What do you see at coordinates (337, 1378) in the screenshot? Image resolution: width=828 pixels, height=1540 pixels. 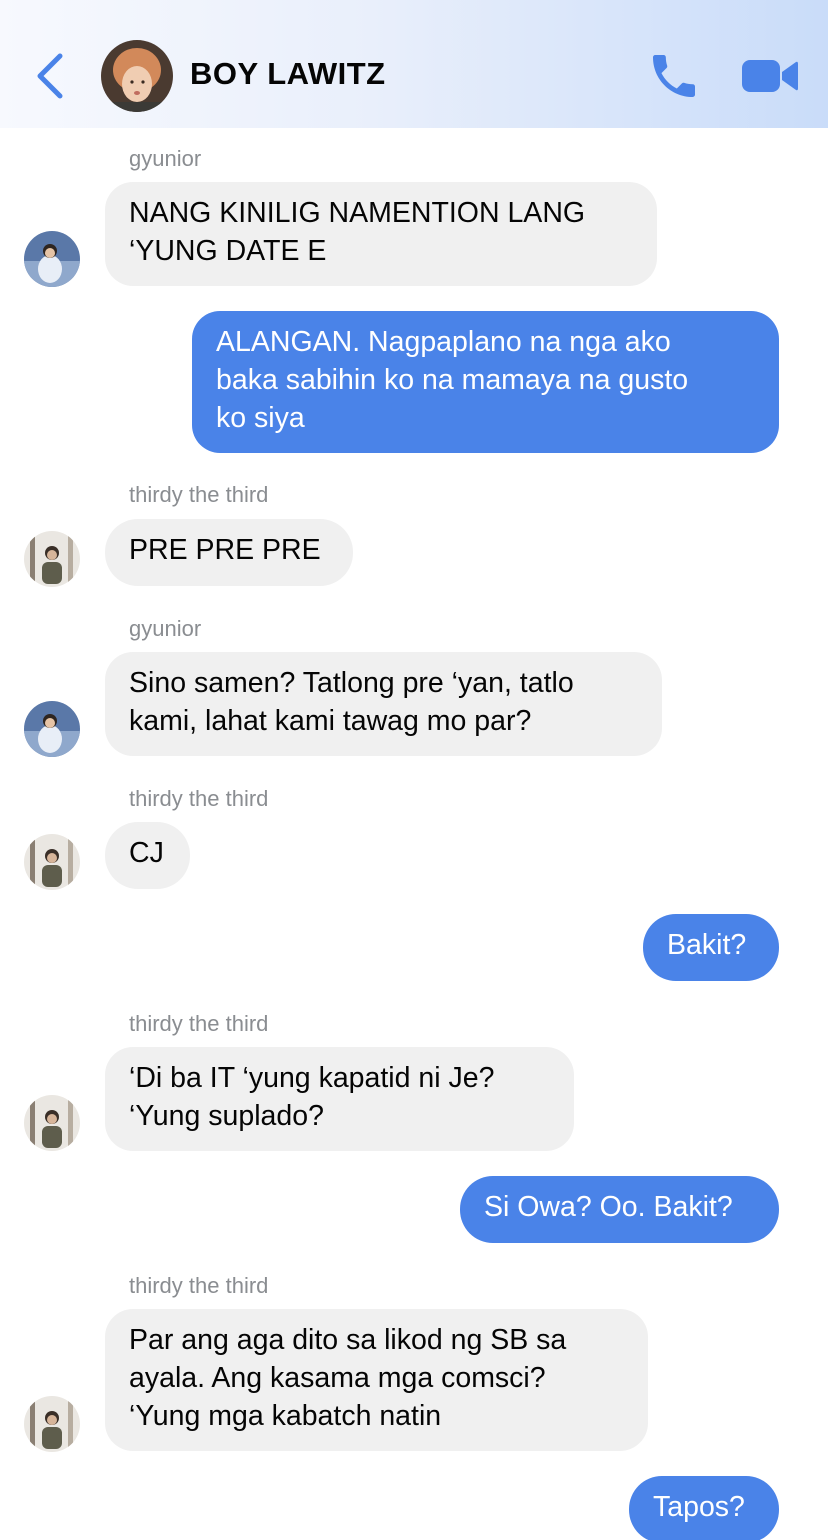 I see `message-line: ayala. Ang kasama mga comsci?` at bounding box center [337, 1378].